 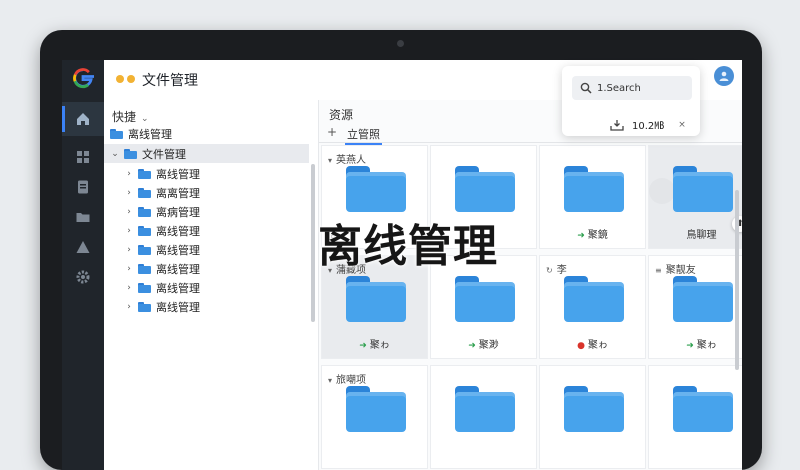 I want to click on search-popover: 1.Search 10.2㎆ ×, so click(x=631, y=101).